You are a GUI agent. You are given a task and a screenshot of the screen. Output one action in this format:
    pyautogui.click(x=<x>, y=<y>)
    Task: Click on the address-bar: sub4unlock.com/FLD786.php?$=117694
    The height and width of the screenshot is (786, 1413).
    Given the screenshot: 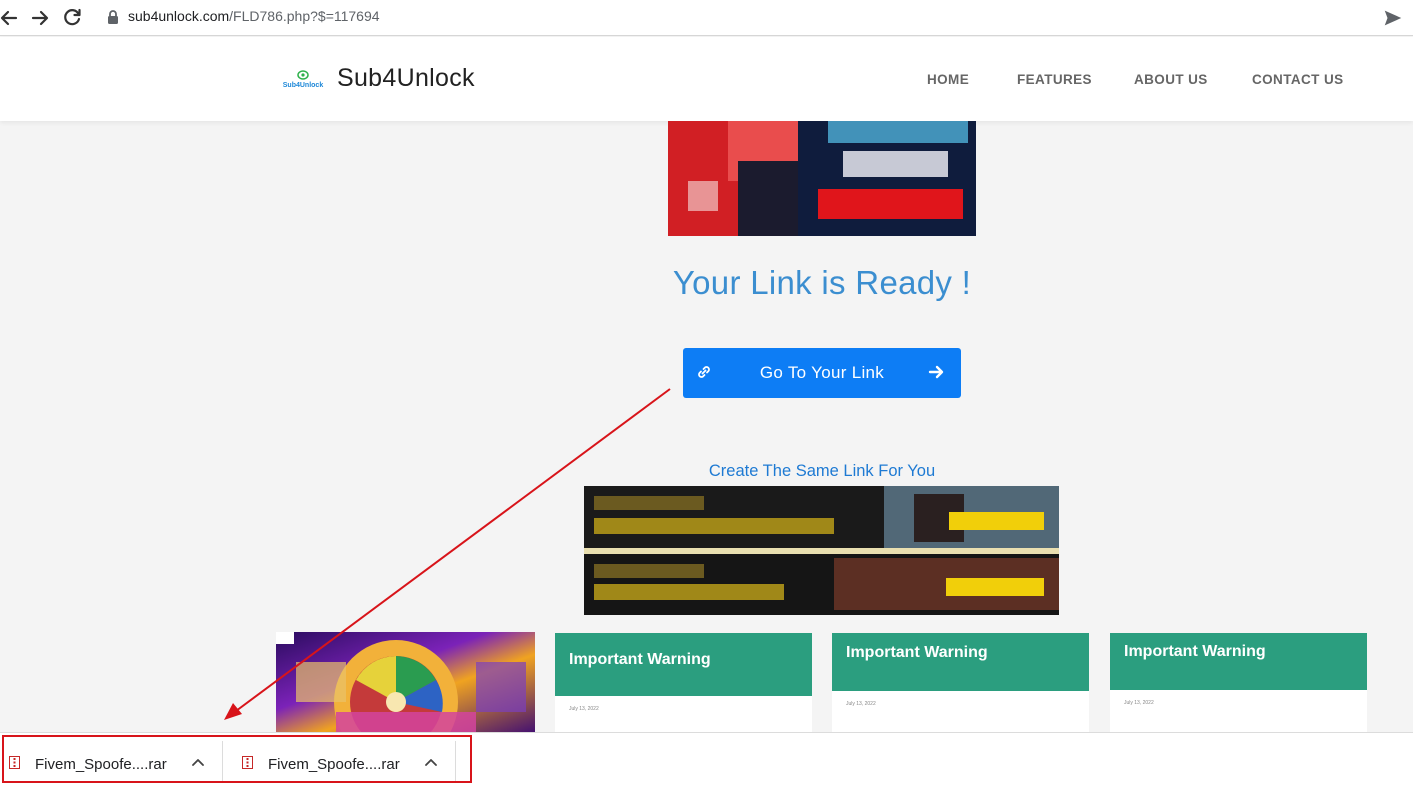 What is the action you would take?
    pyautogui.click(x=254, y=16)
    